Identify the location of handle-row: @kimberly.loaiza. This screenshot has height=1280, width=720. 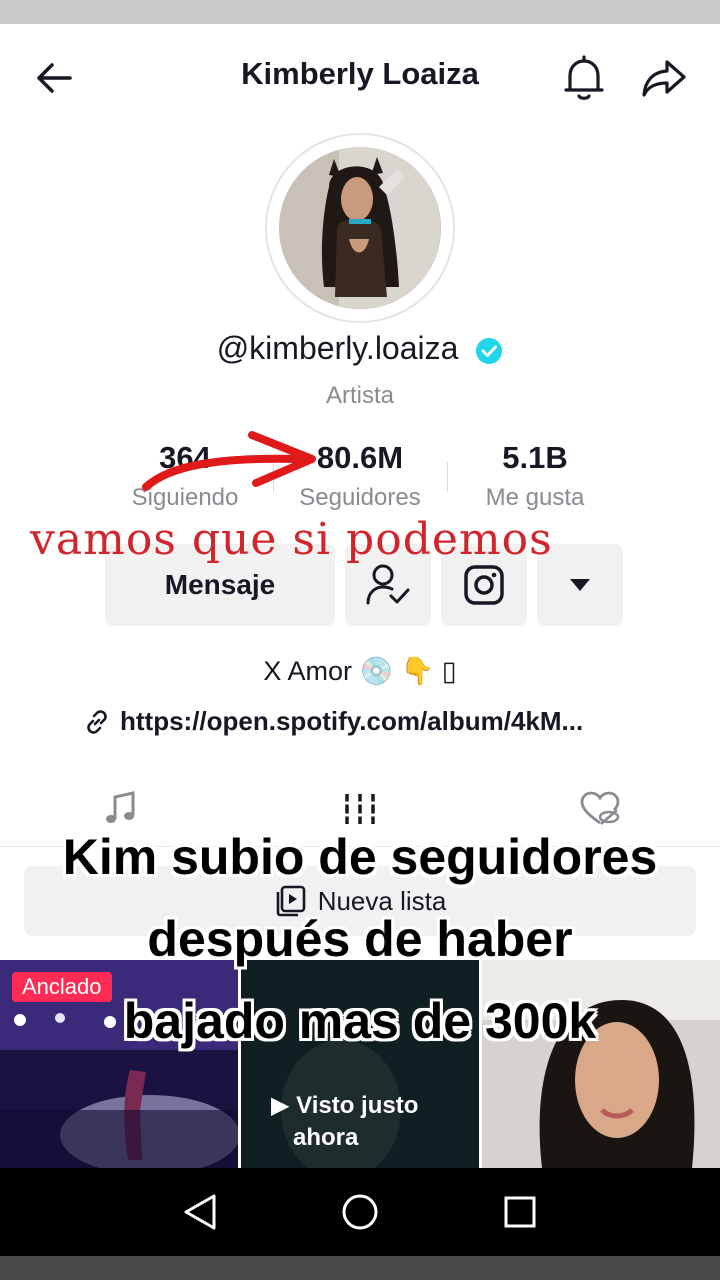
(360, 348).